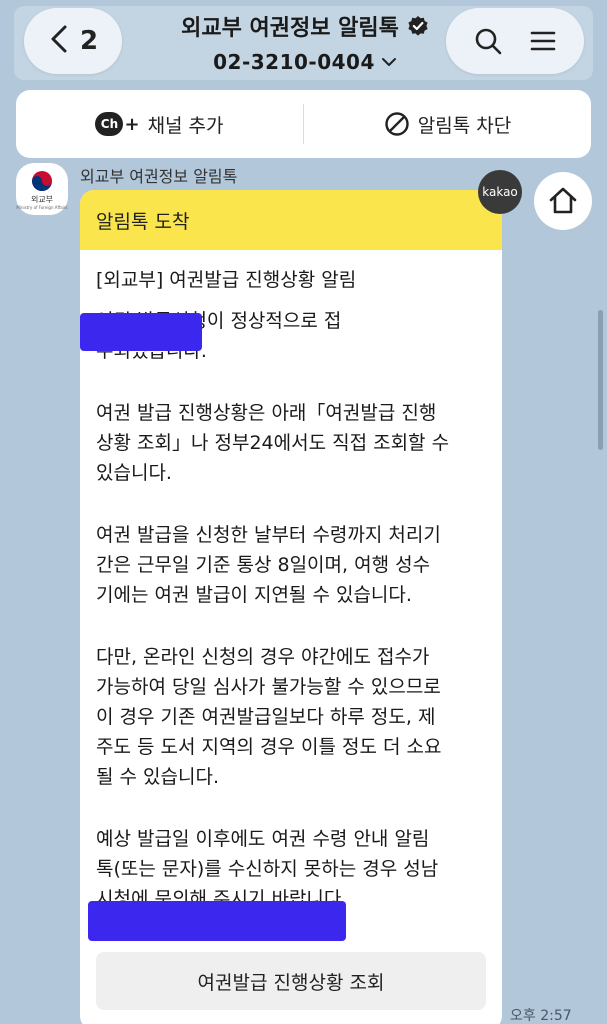 The height and width of the screenshot is (1024, 607). What do you see at coordinates (42, 207) in the screenshot?
I see `avatar-sublabel: Ministry of Foreign Affairs` at bounding box center [42, 207].